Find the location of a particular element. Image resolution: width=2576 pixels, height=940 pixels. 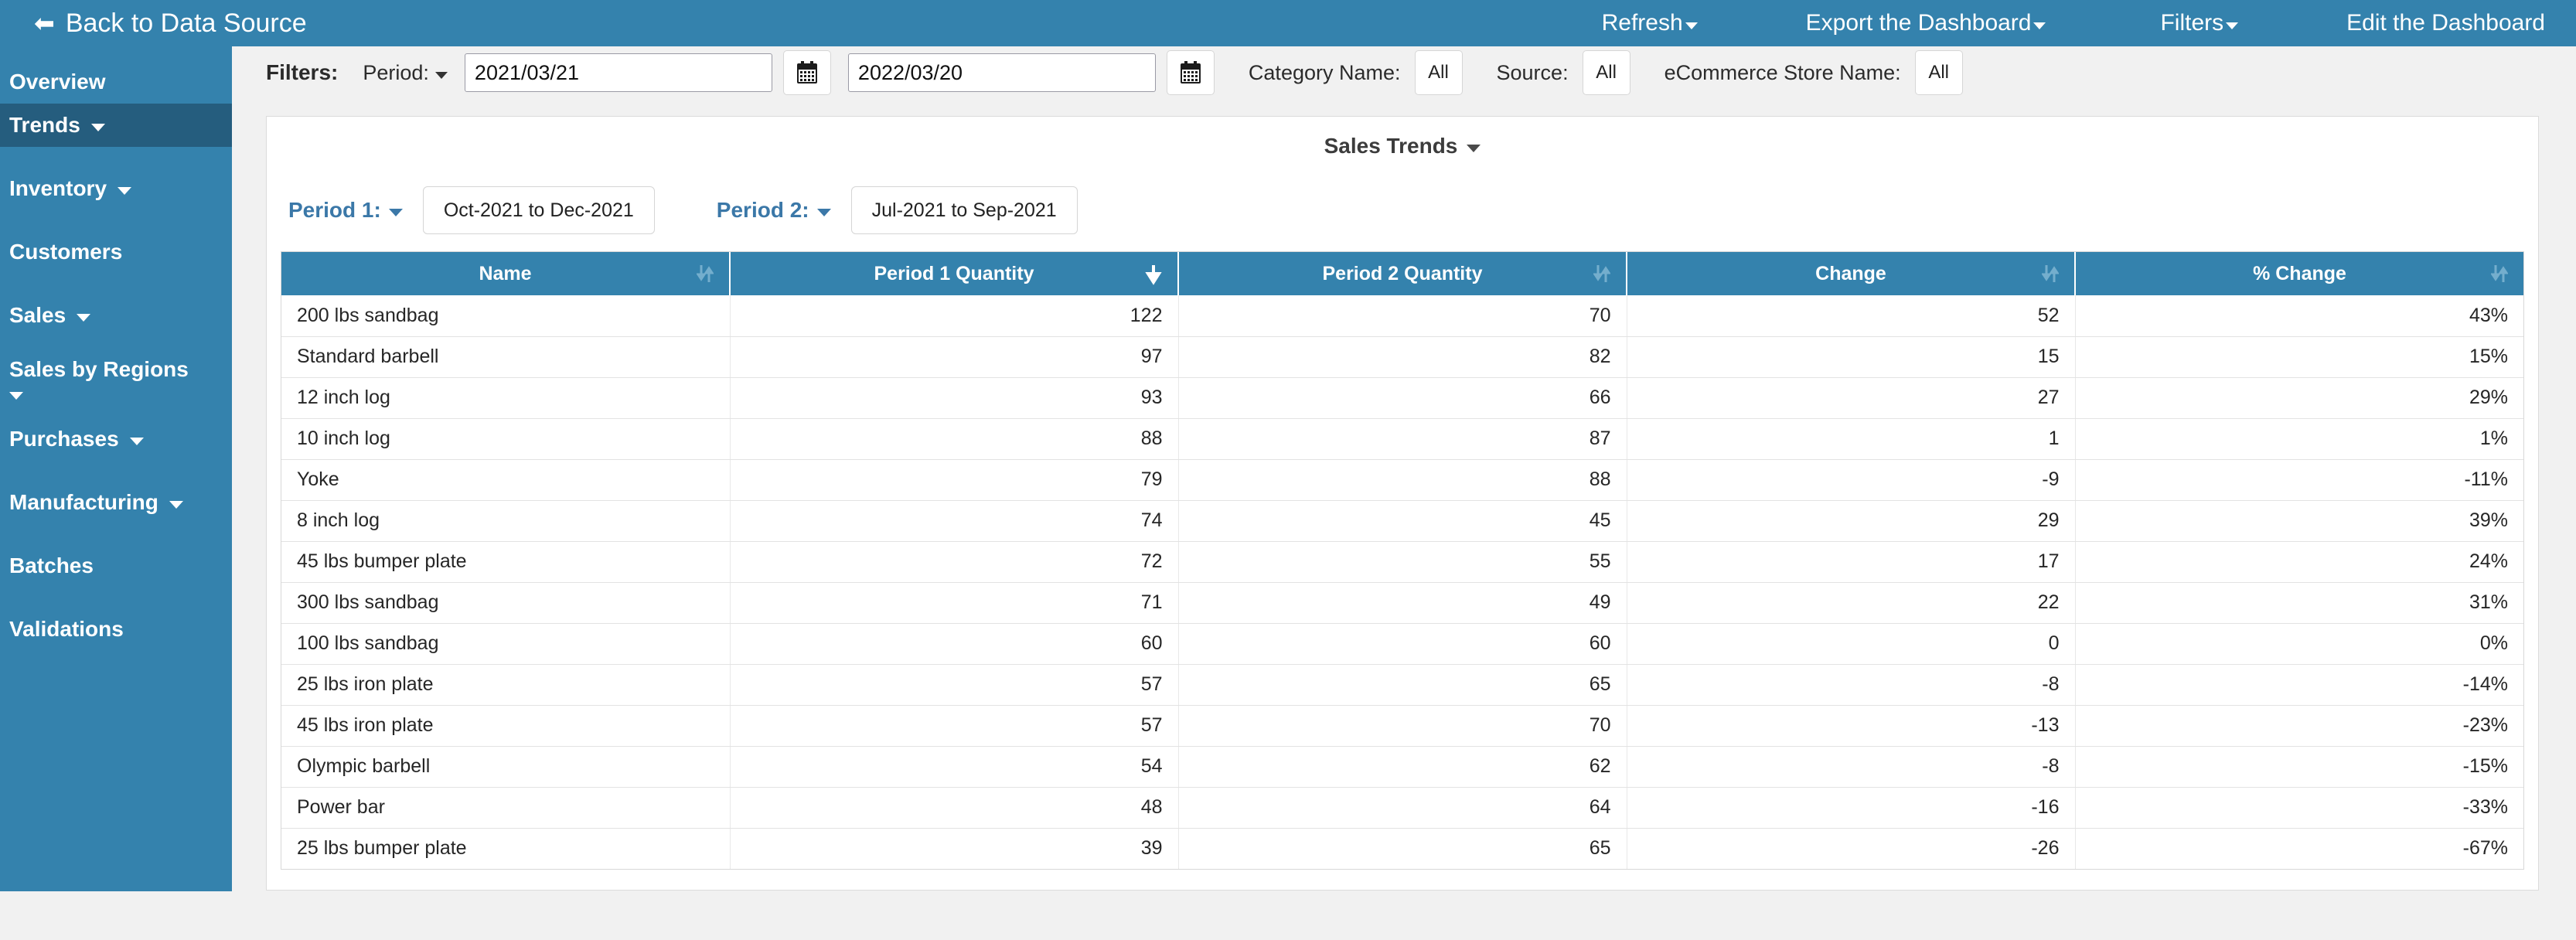

period-2-value-button: Jul-2021 to Sep-2021 is located at coordinates (964, 210).